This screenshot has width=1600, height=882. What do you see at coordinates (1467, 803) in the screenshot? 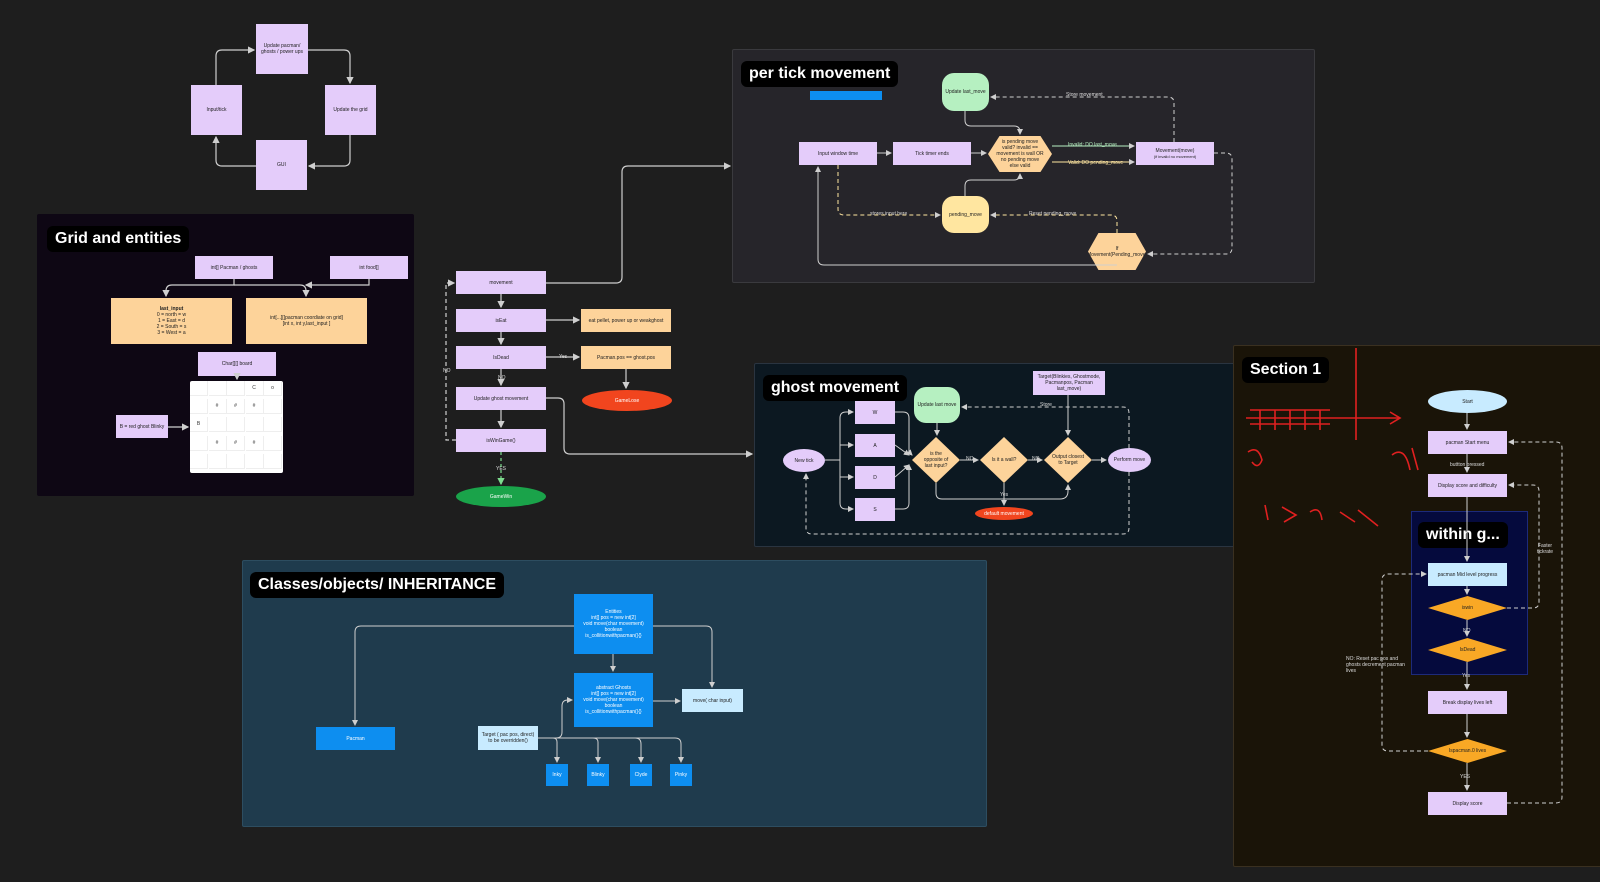
I see `section-display-final: Display score` at bounding box center [1467, 803].